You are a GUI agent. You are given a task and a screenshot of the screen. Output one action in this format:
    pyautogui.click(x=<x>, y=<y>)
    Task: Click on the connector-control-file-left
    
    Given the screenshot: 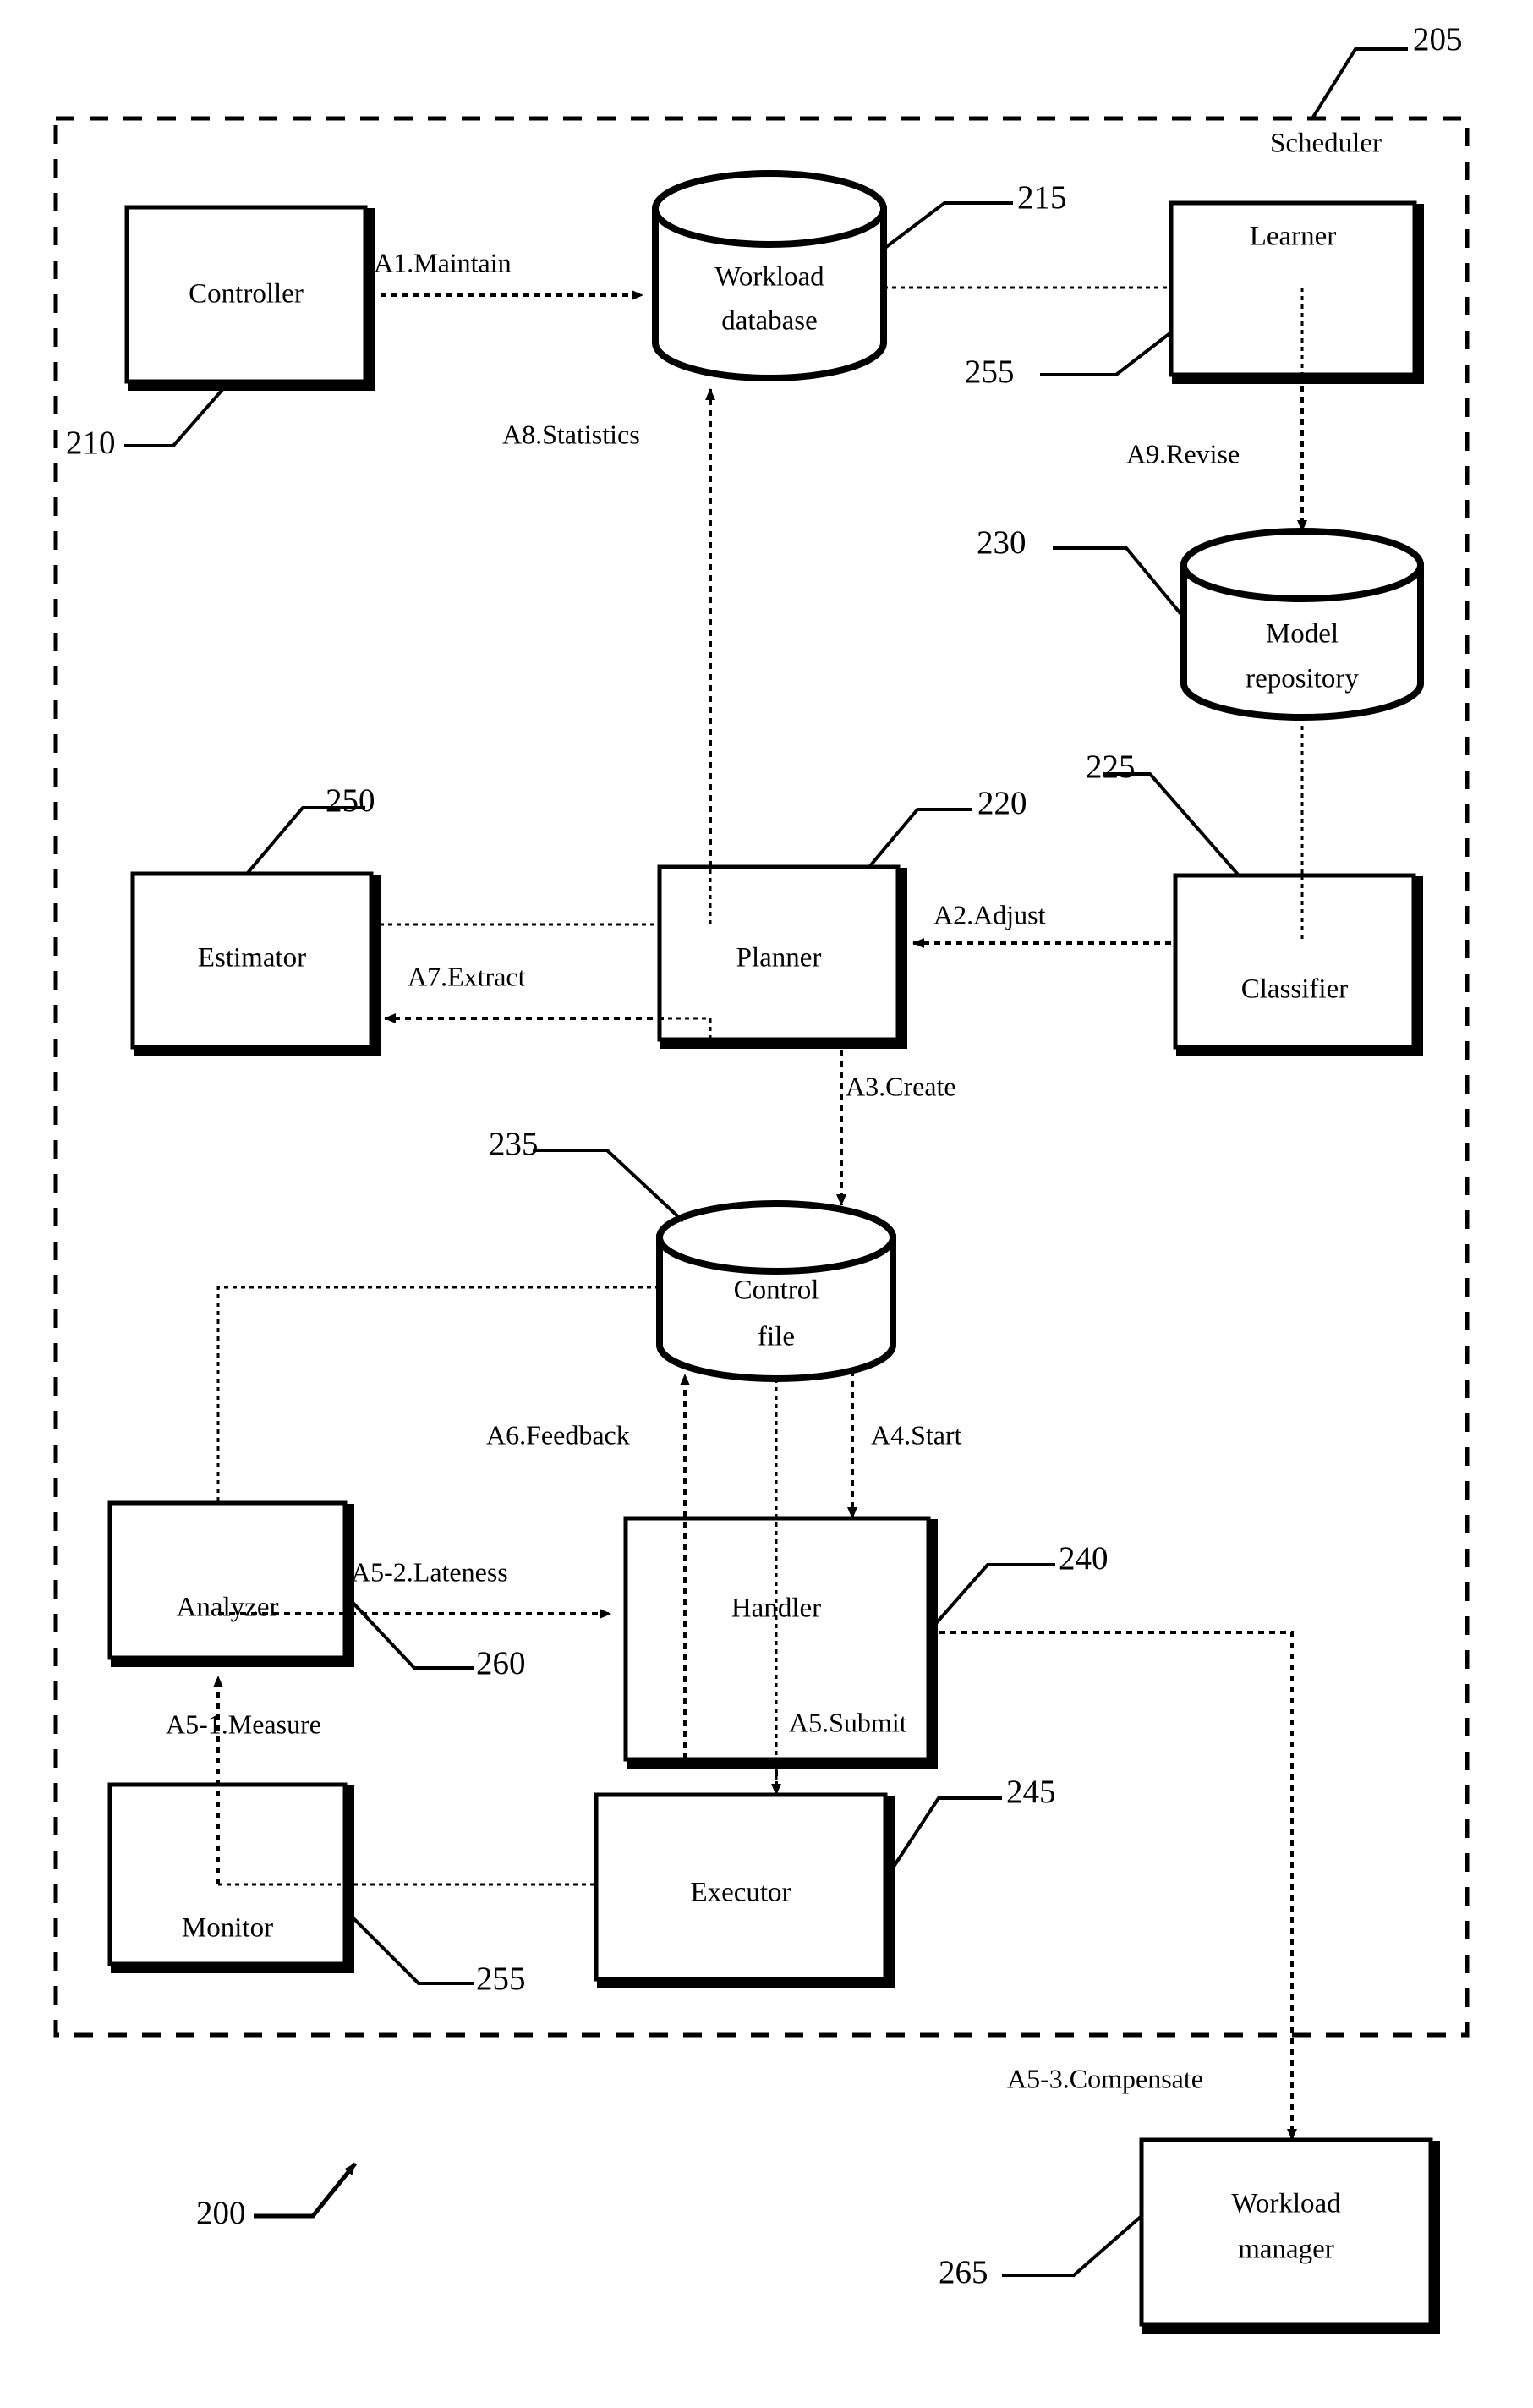 What is the action you would take?
    pyautogui.click(x=438, y=1395)
    